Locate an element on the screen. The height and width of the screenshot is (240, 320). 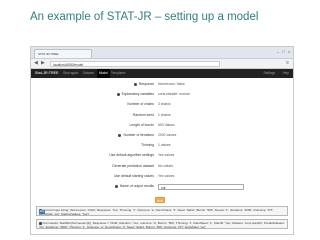
form-row-label: Random seed is located at coordinates (143, 114).